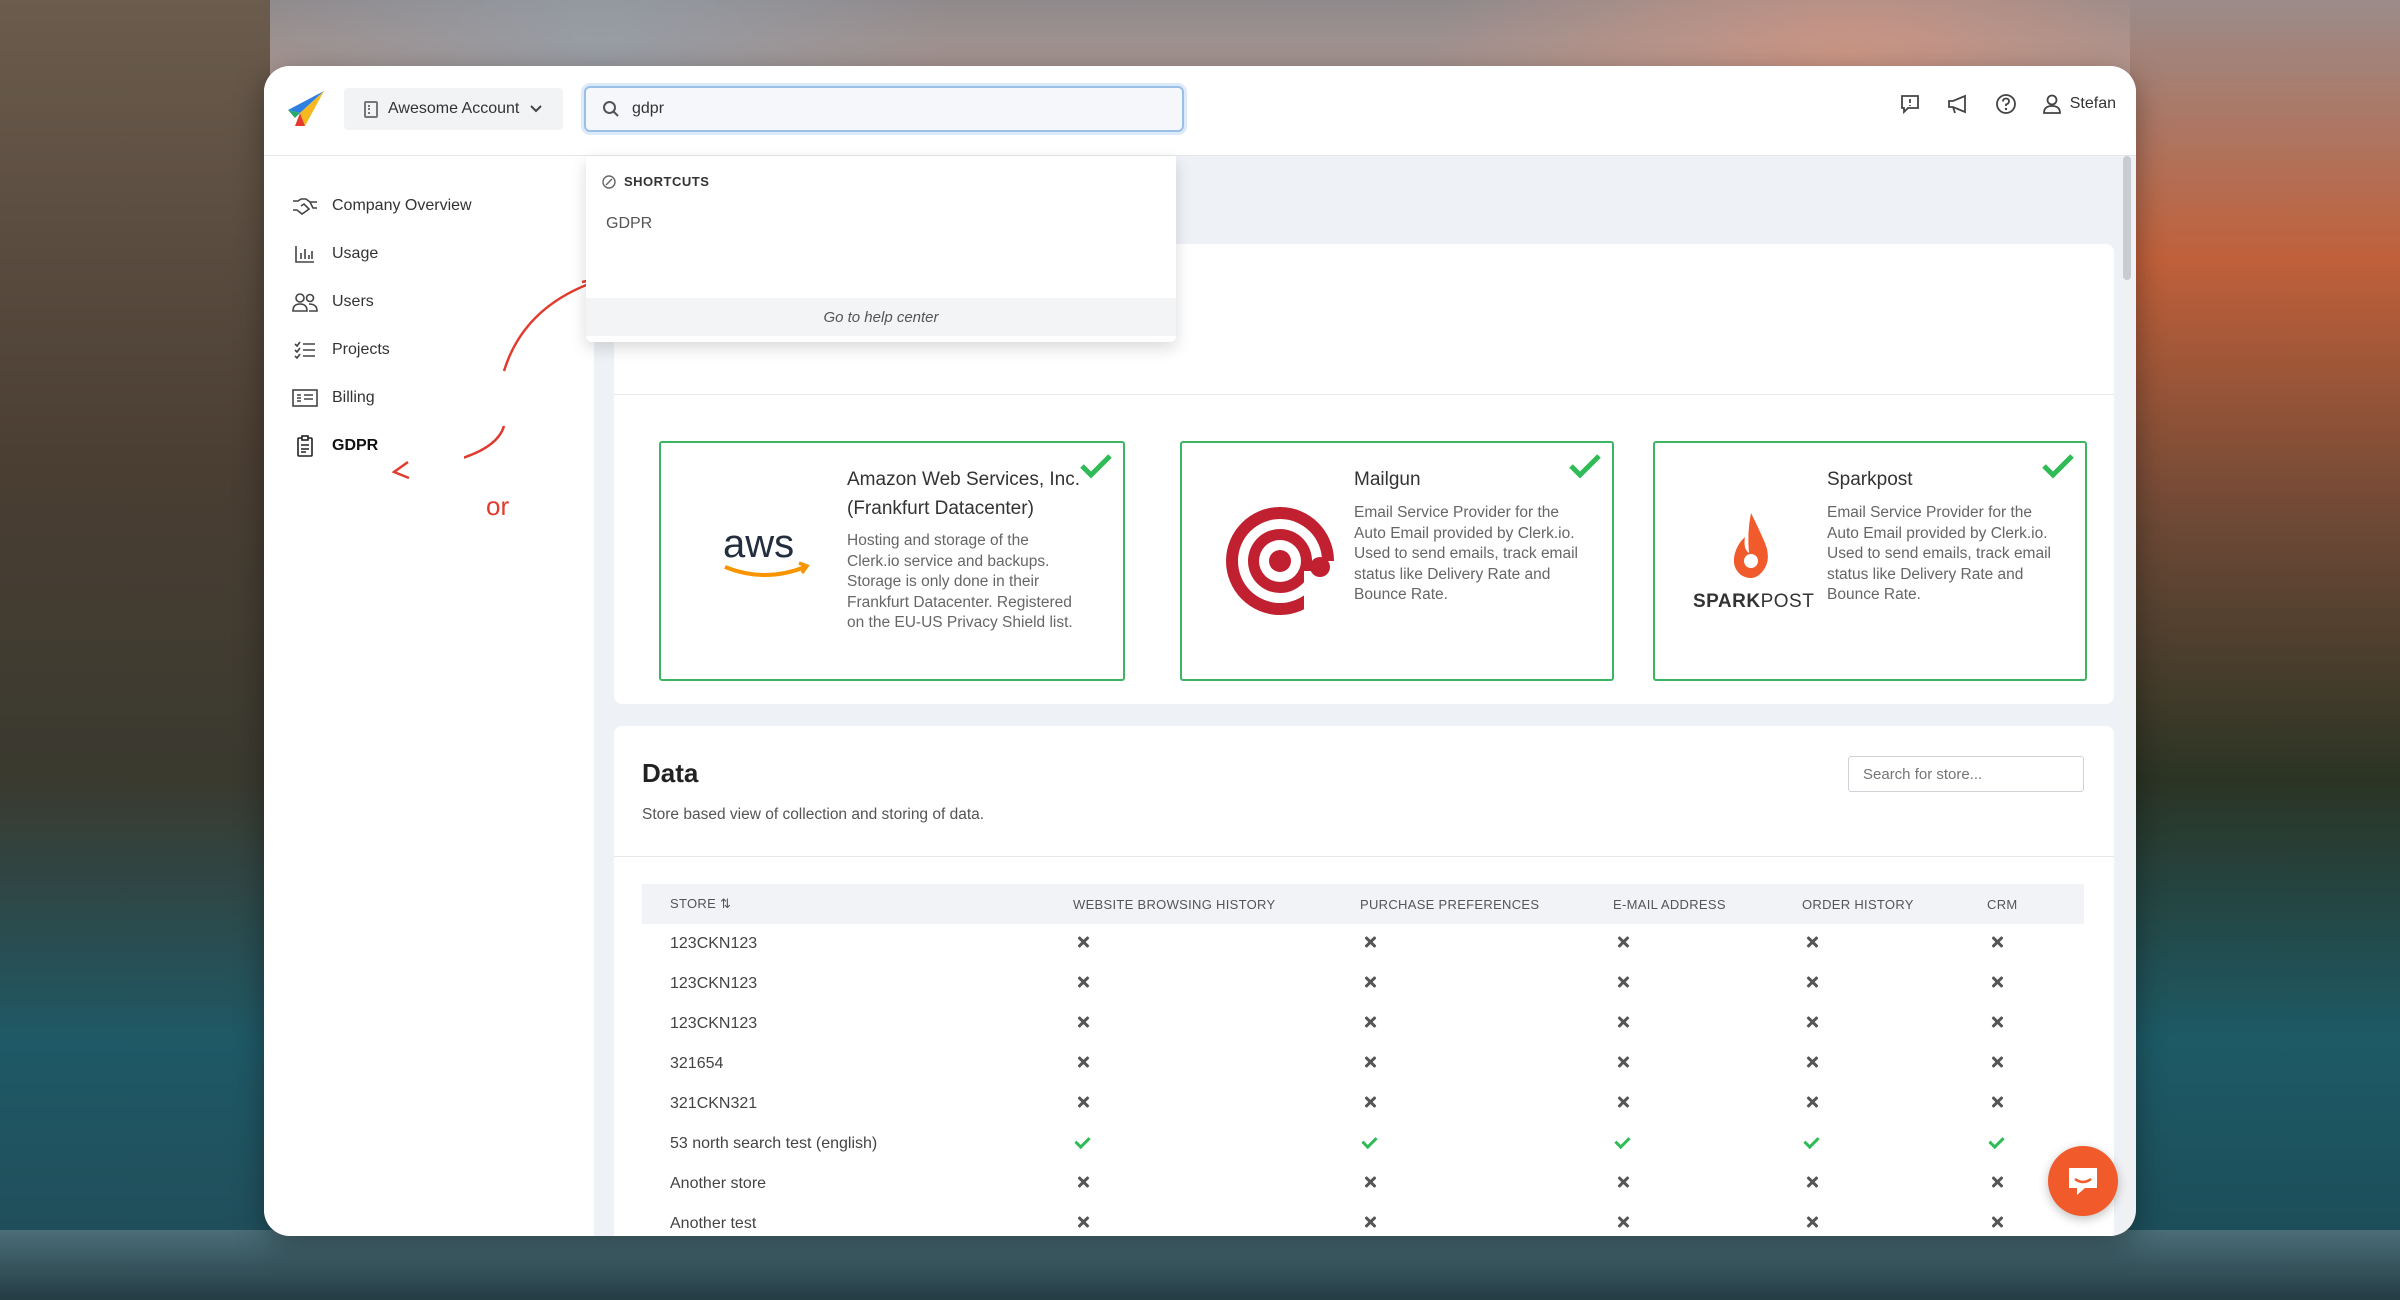 The width and height of the screenshot is (2400, 1300). Describe the element at coordinates (1216, 904) in the screenshot. I see `column-header-browsing: WEBSITE BROWSING HISTORY` at that location.